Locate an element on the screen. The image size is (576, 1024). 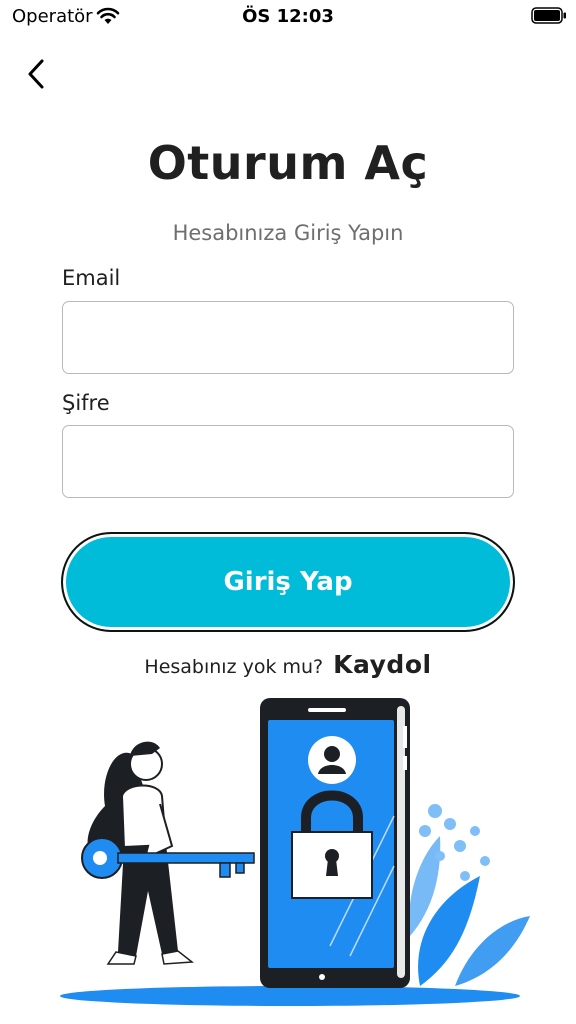
login-button-label: Giriş Yap is located at coordinates (288, 582).